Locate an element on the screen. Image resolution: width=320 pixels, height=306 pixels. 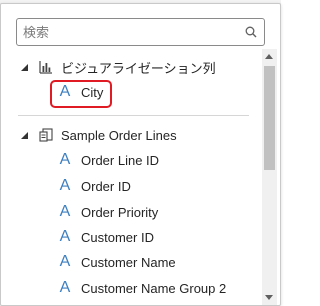
column-item-customer-name: A Customer Name is located at coordinates (116, 262).